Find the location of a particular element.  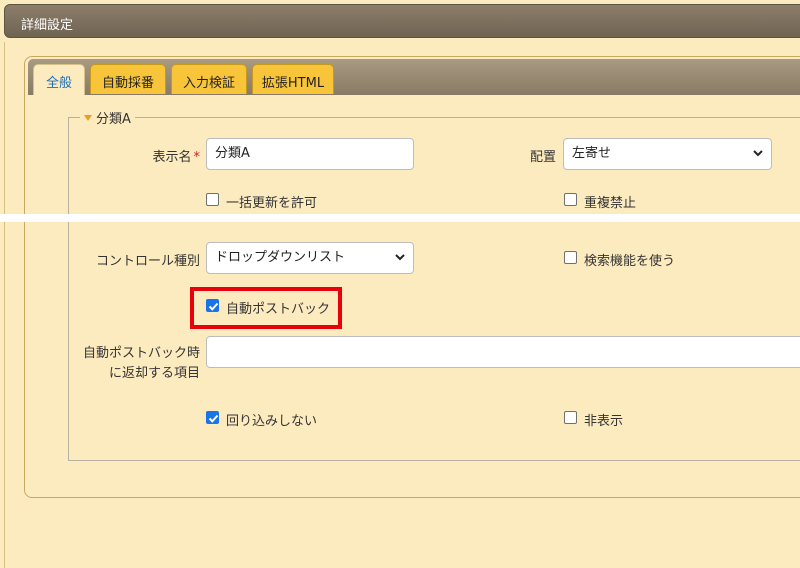

display-name-label: 表示名 * is located at coordinates (150, 155).